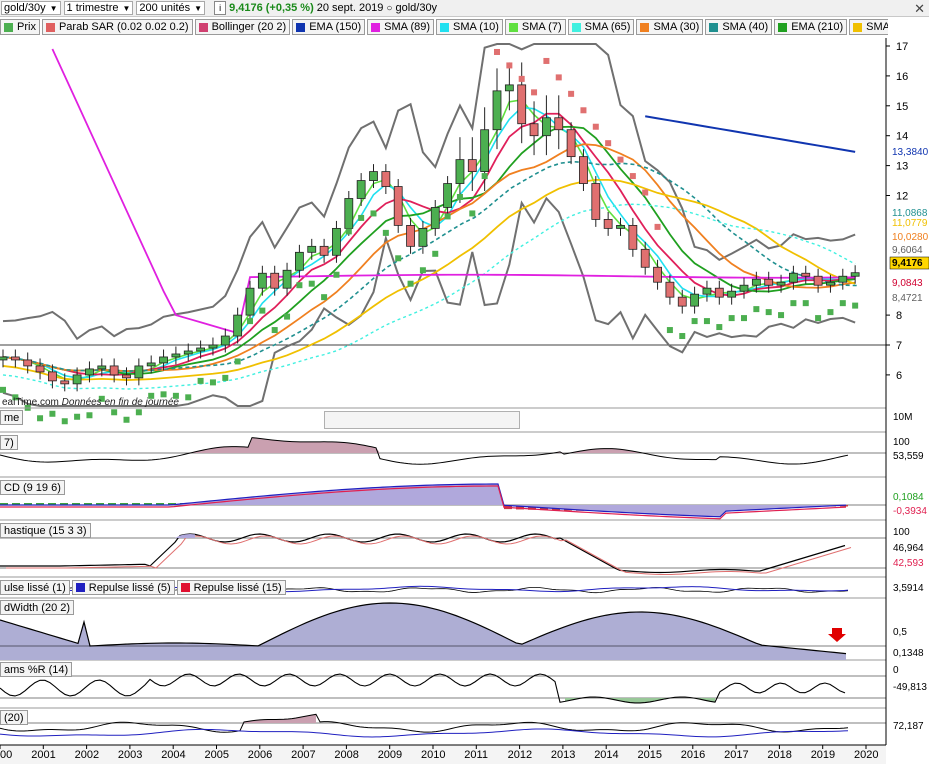 The image size is (929, 764). Describe the element at coordinates (899, 316) in the screenshot. I see `price-tick-label: 8` at that location.